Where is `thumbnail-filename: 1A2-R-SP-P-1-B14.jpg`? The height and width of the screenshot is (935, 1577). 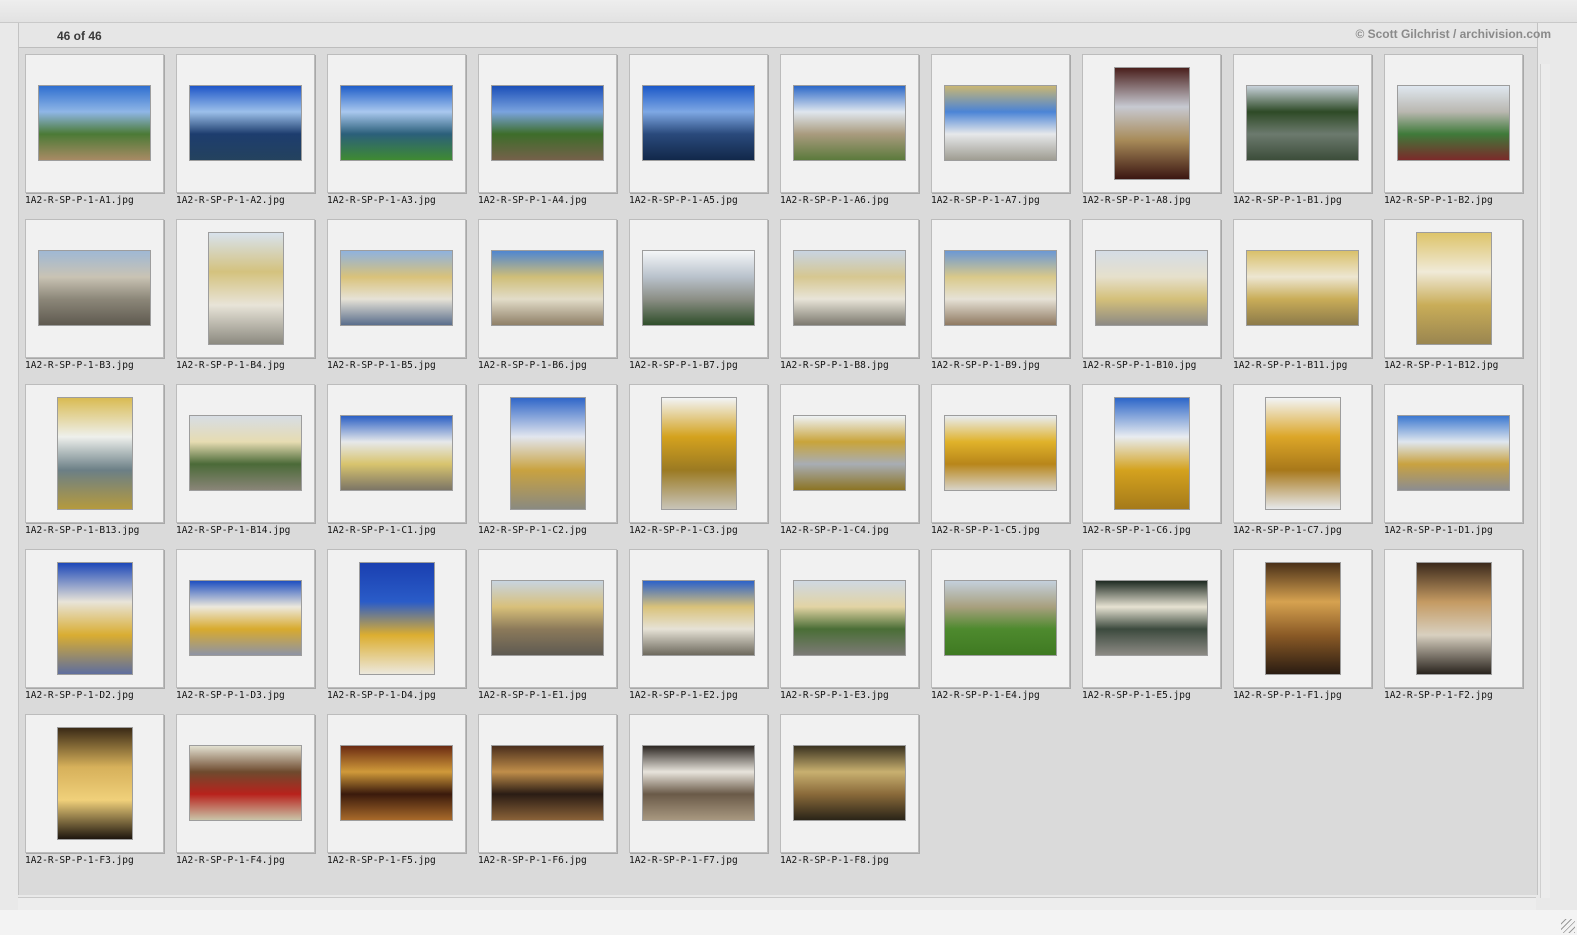 thumbnail-filename: 1A2-R-SP-P-1-B14.jpg is located at coordinates (251, 530).